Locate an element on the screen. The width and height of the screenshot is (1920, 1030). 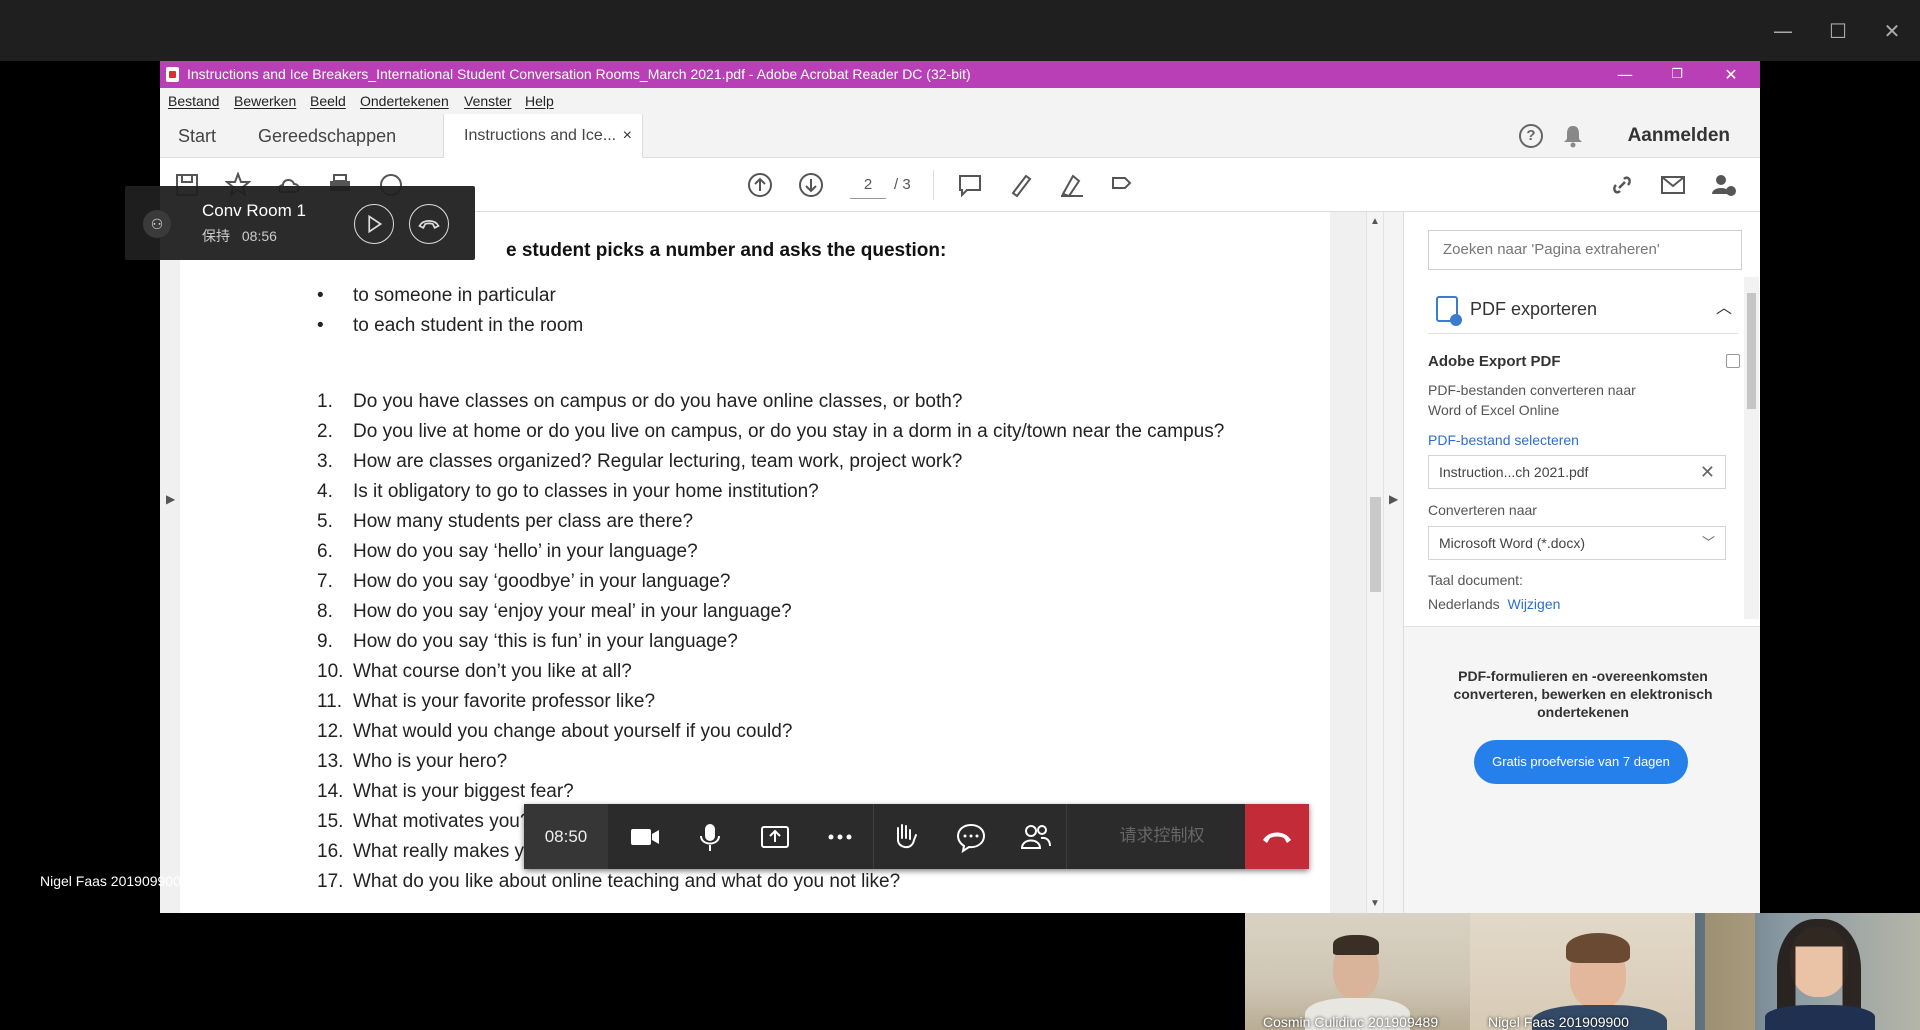
language-row: Nederlands Wijzigen is located at coordinates (1494, 604).